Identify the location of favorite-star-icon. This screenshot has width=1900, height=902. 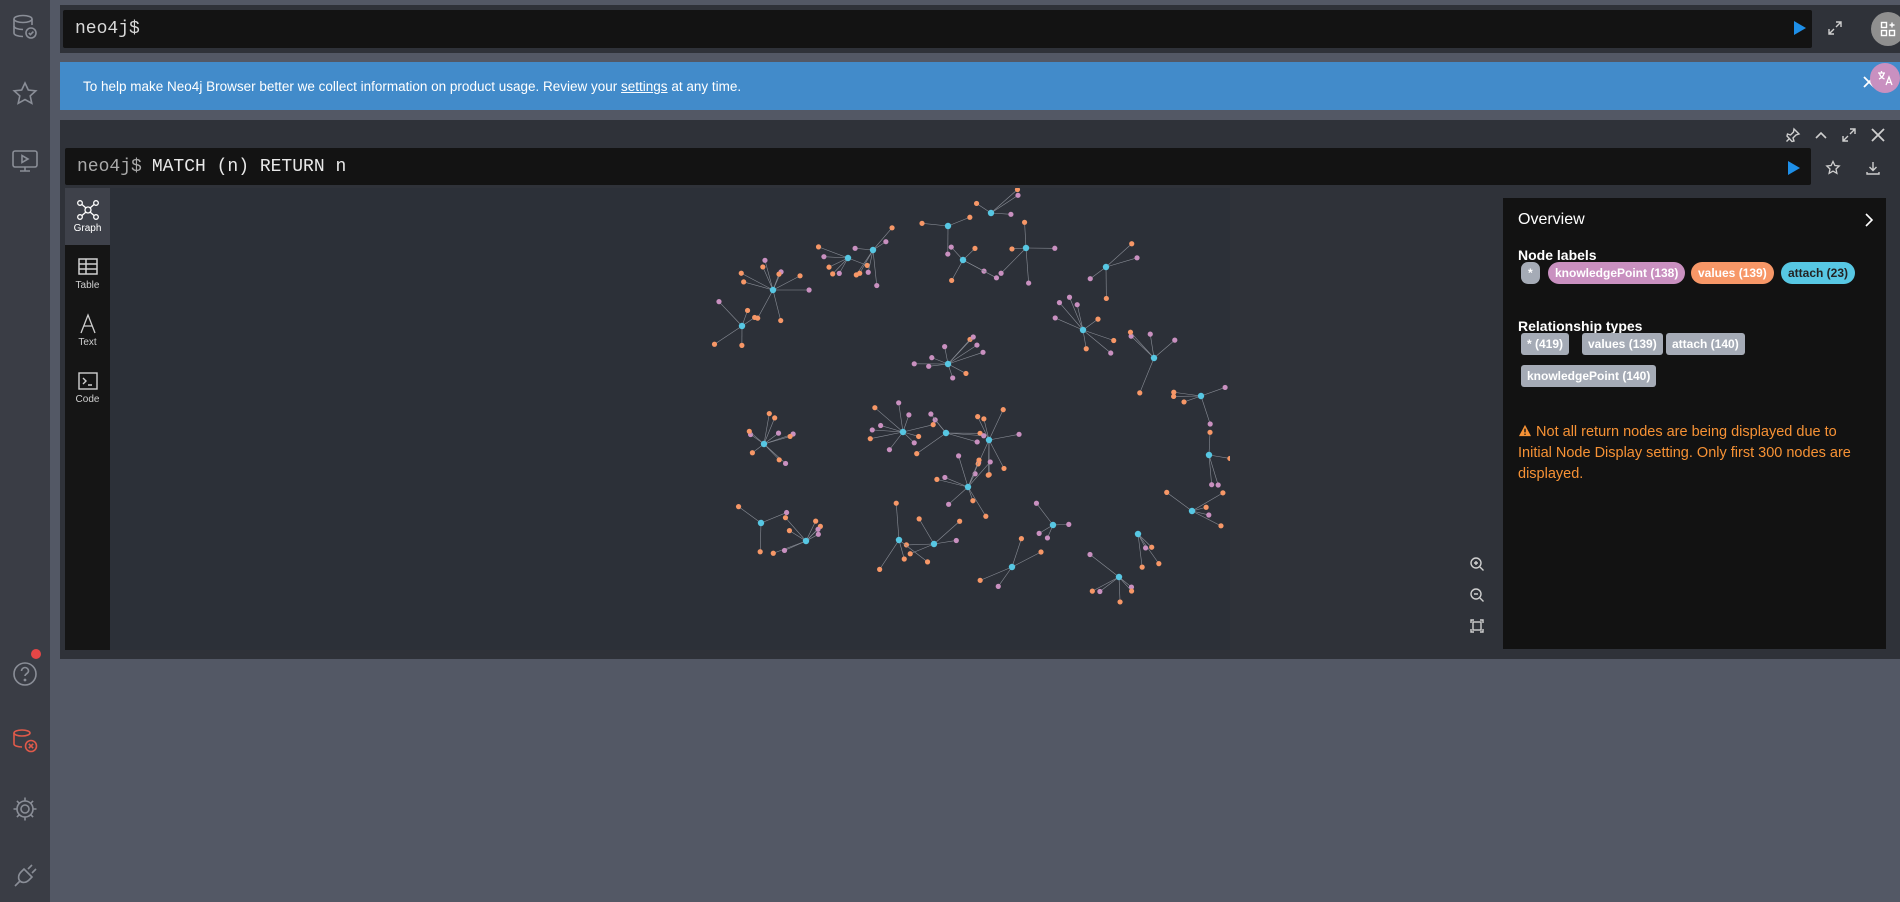
(1833, 168).